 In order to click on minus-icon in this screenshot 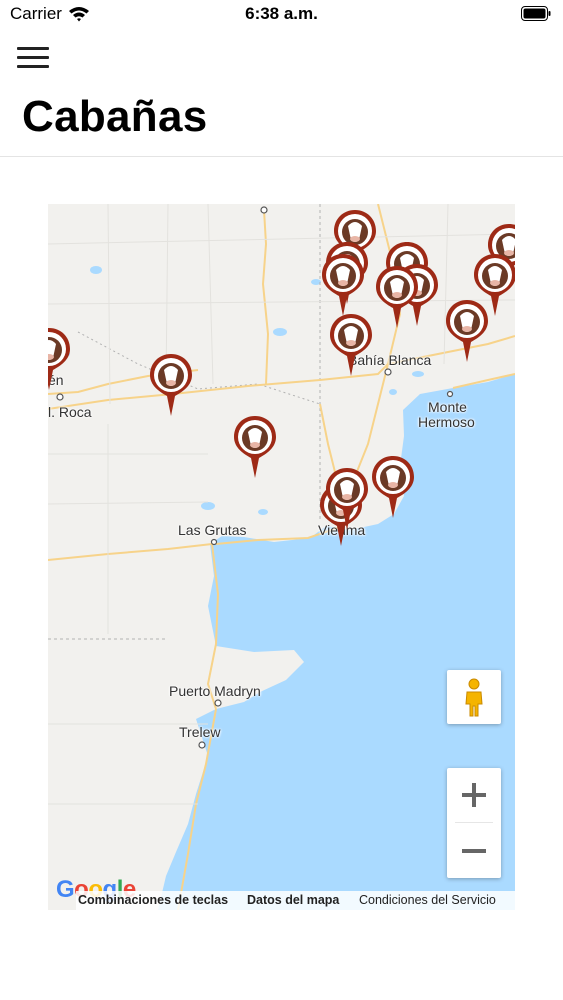, I will do `click(474, 851)`.